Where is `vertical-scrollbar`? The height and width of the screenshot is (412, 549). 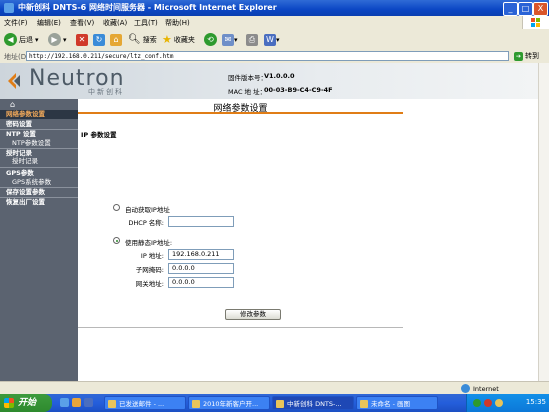 vertical-scrollbar is located at coordinates (543, 222).